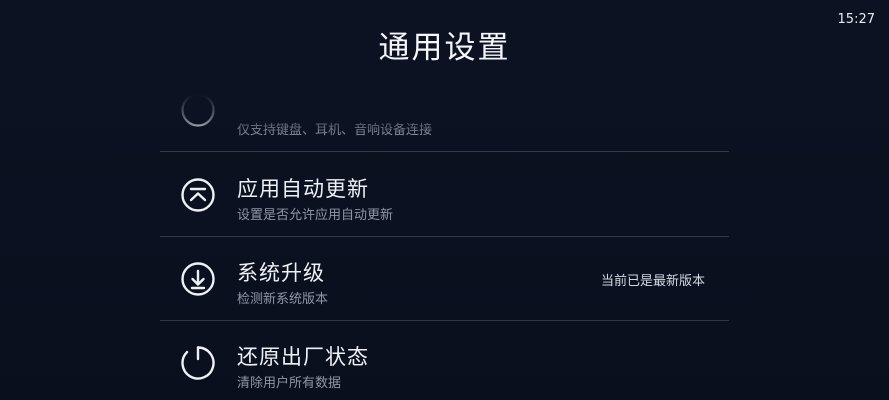  Describe the element at coordinates (444, 360) in the screenshot. I see `list-item-factory-reset: 还原出厂状态 清除用户所有数据` at that location.